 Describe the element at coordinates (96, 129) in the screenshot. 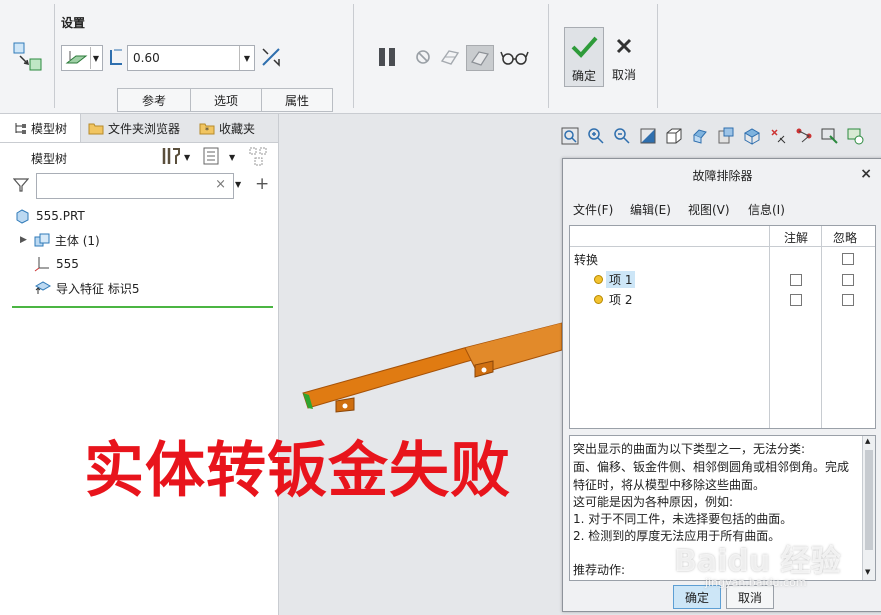

I see `folder-icon` at that location.